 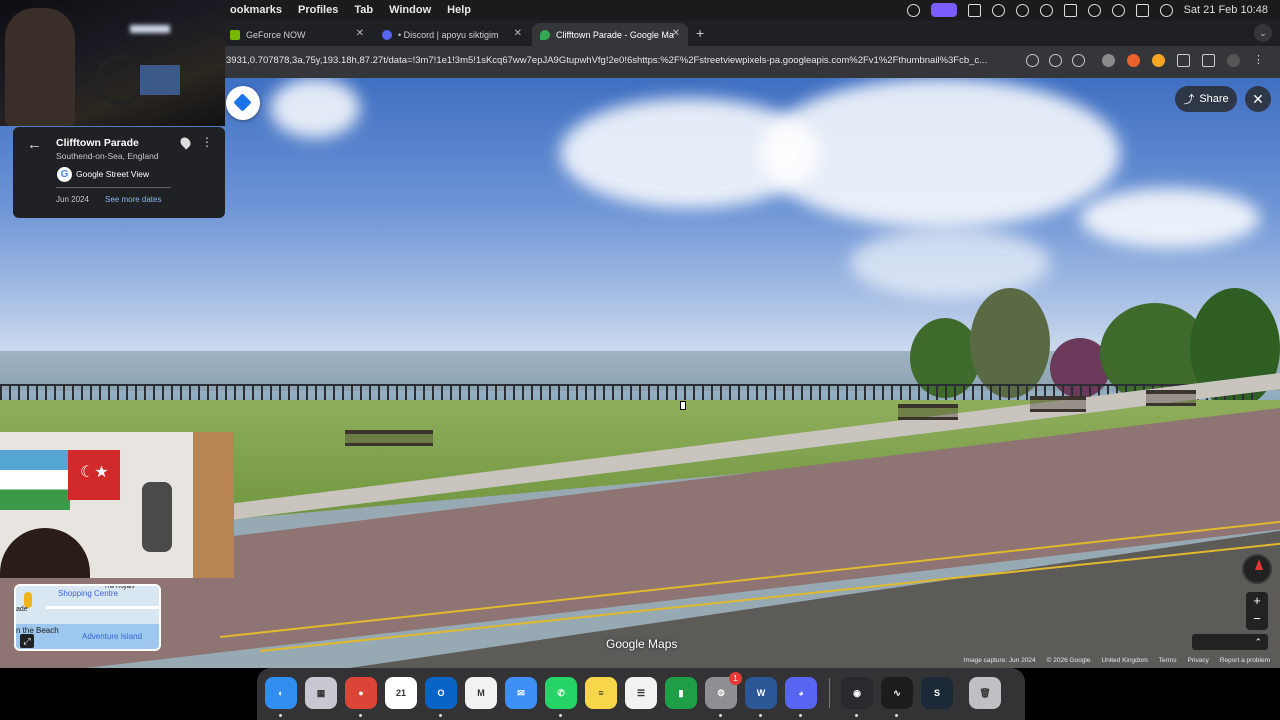 What do you see at coordinates (681, 693) in the screenshot?
I see `dock-app-numbers: ▮` at bounding box center [681, 693].